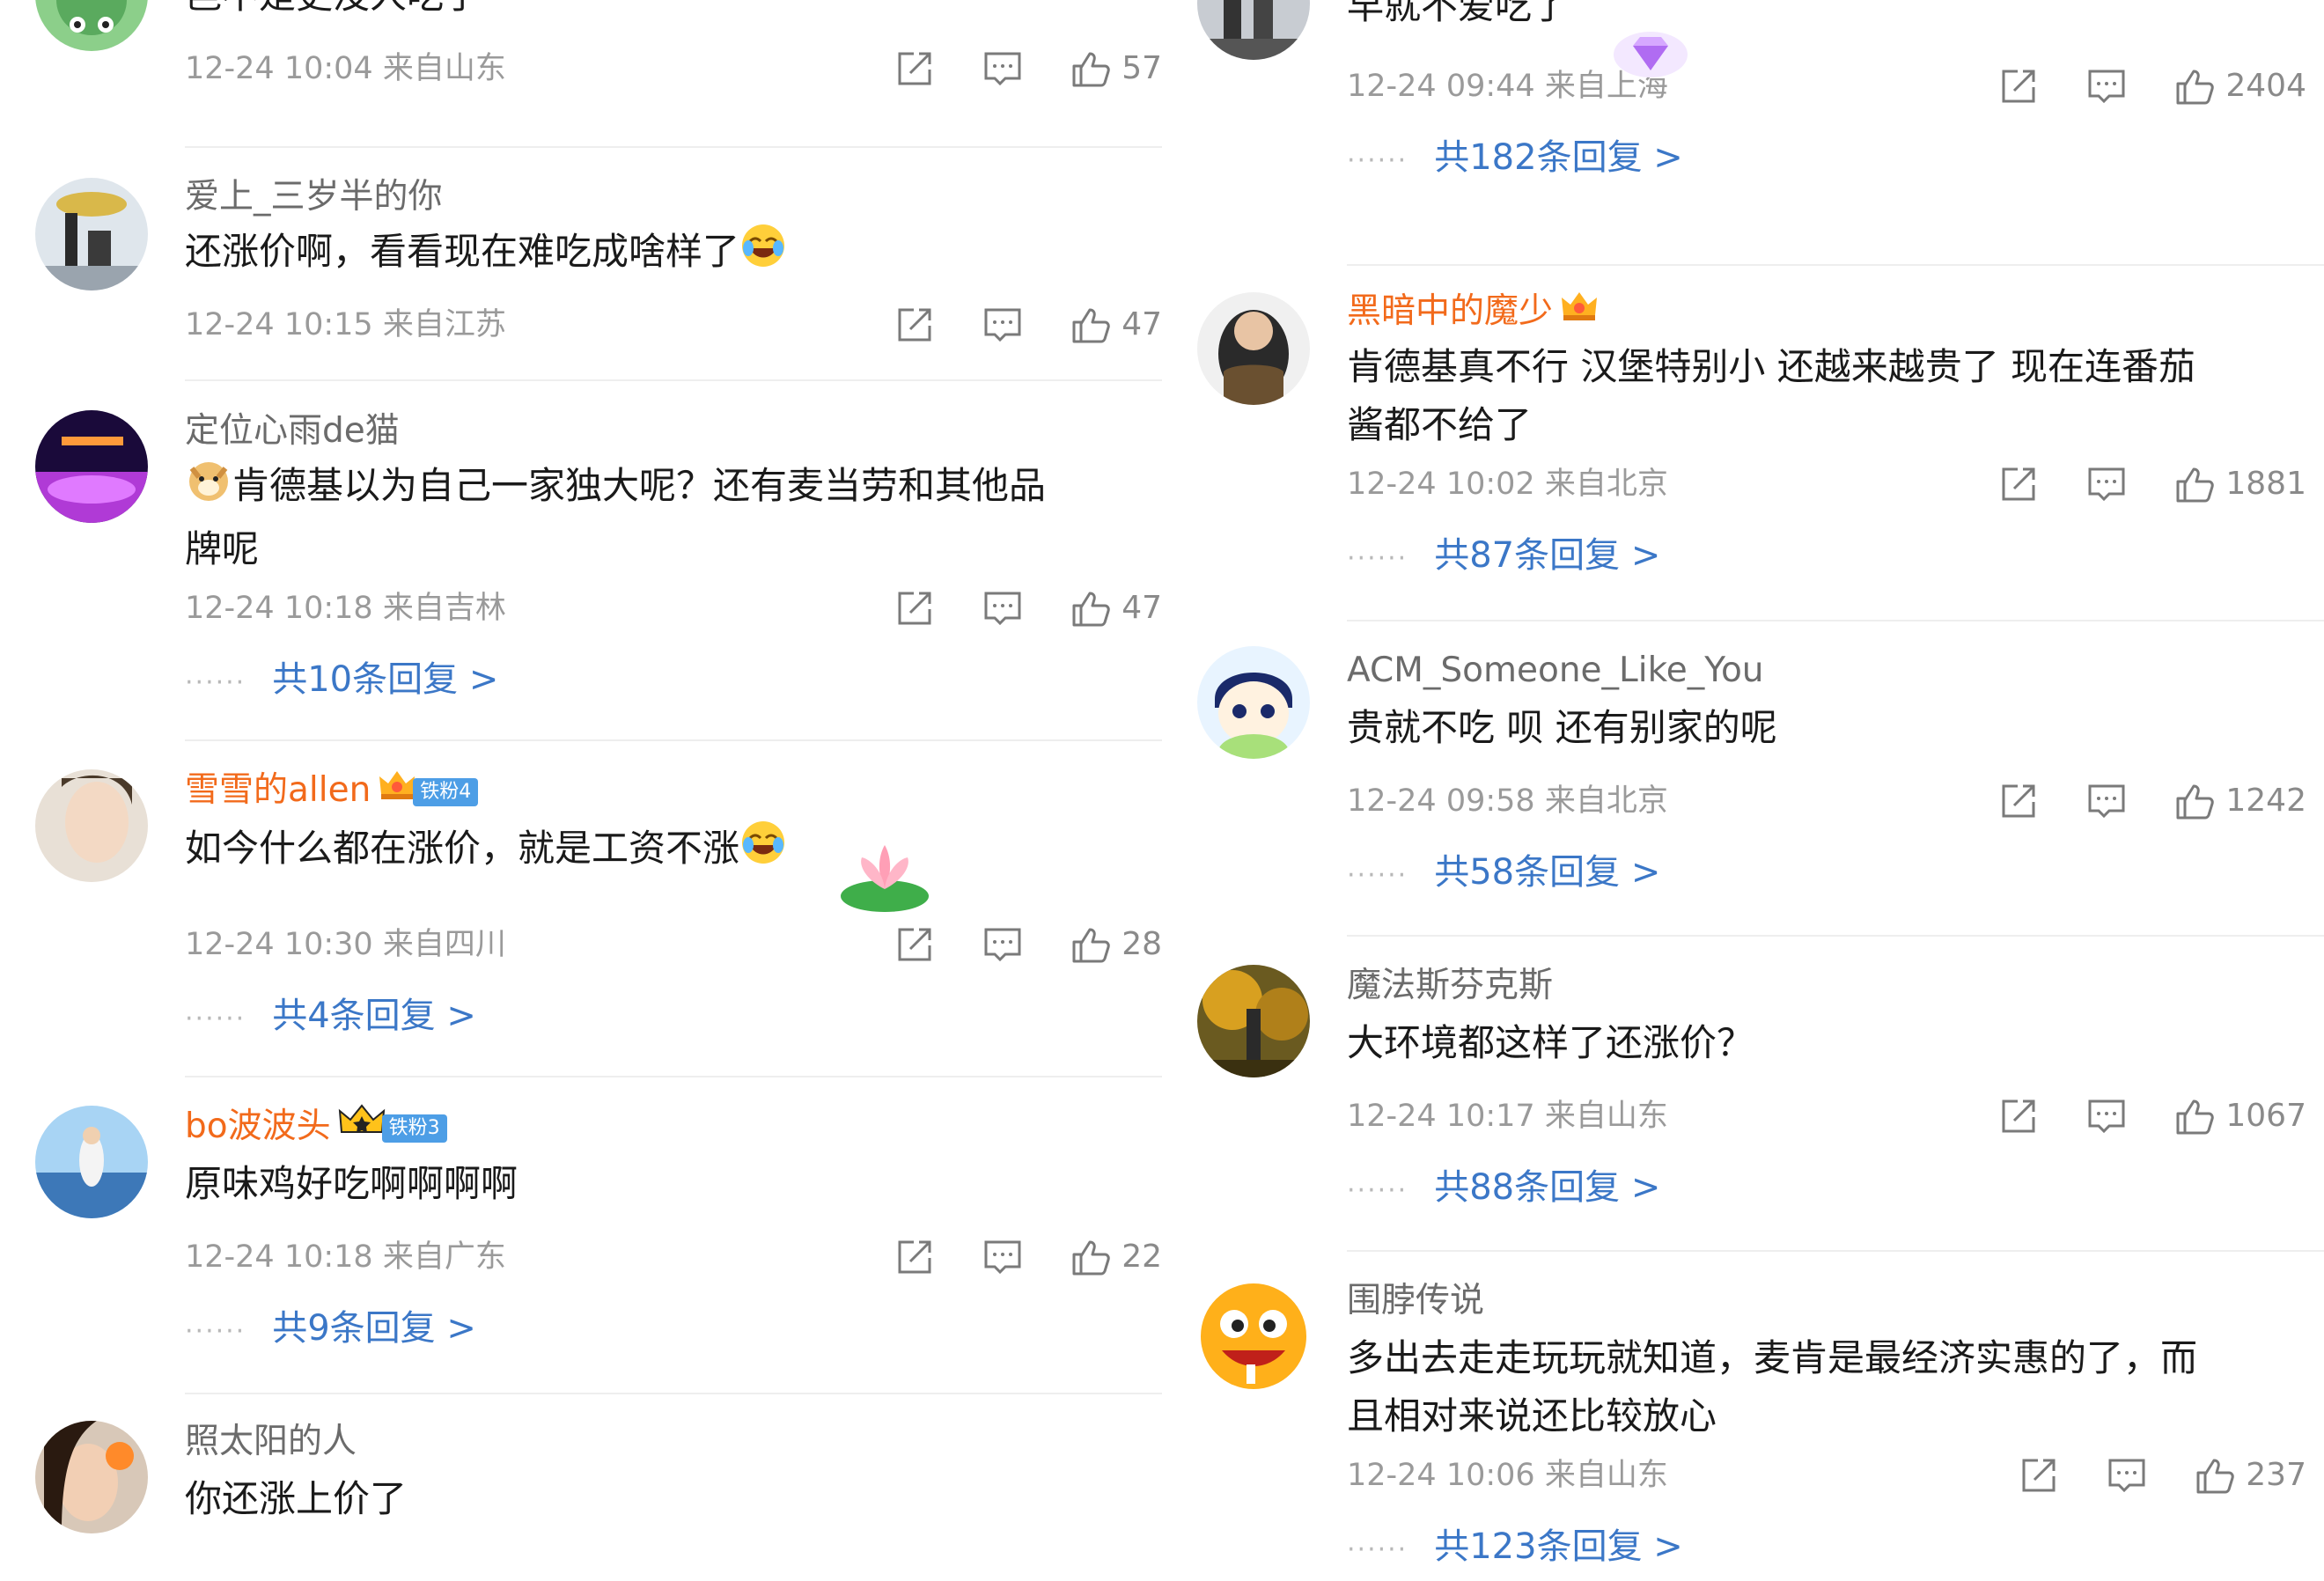  Describe the element at coordinates (1826, 670) in the screenshot. I see `user-name: ACM_Someone_Like_You` at that location.